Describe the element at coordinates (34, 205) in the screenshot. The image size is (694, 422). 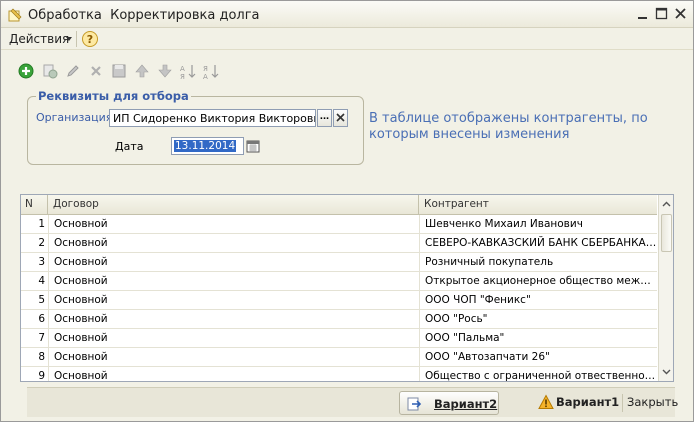
I see `column-header-n: N` at that location.